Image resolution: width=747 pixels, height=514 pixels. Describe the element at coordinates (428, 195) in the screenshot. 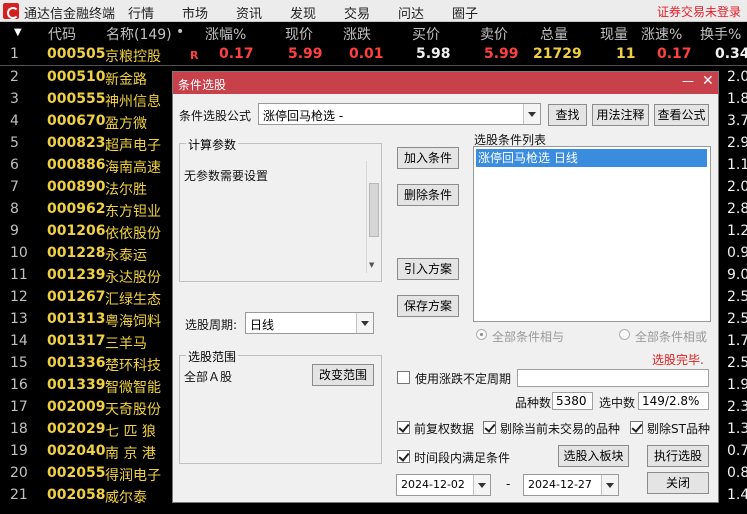

I see `delete-condition-button: 删除条件` at that location.